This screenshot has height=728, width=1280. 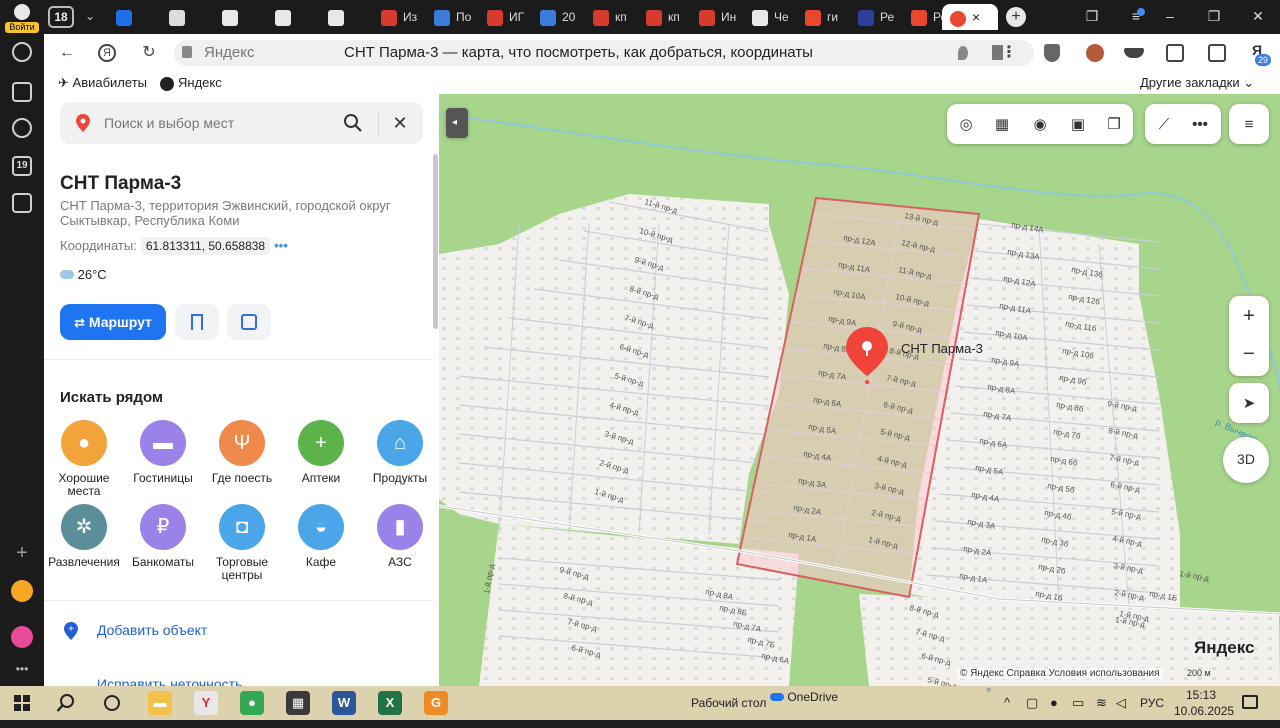 What do you see at coordinates (829, 17) in the screenshot?
I see `tab-13: ги` at bounding box center [829, 17].